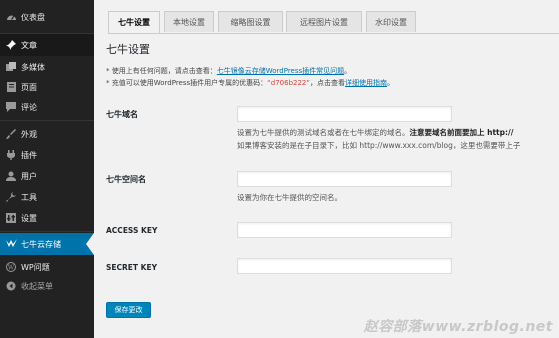  I want to click on sidebar-item-label: 页面, so click(29, 87).